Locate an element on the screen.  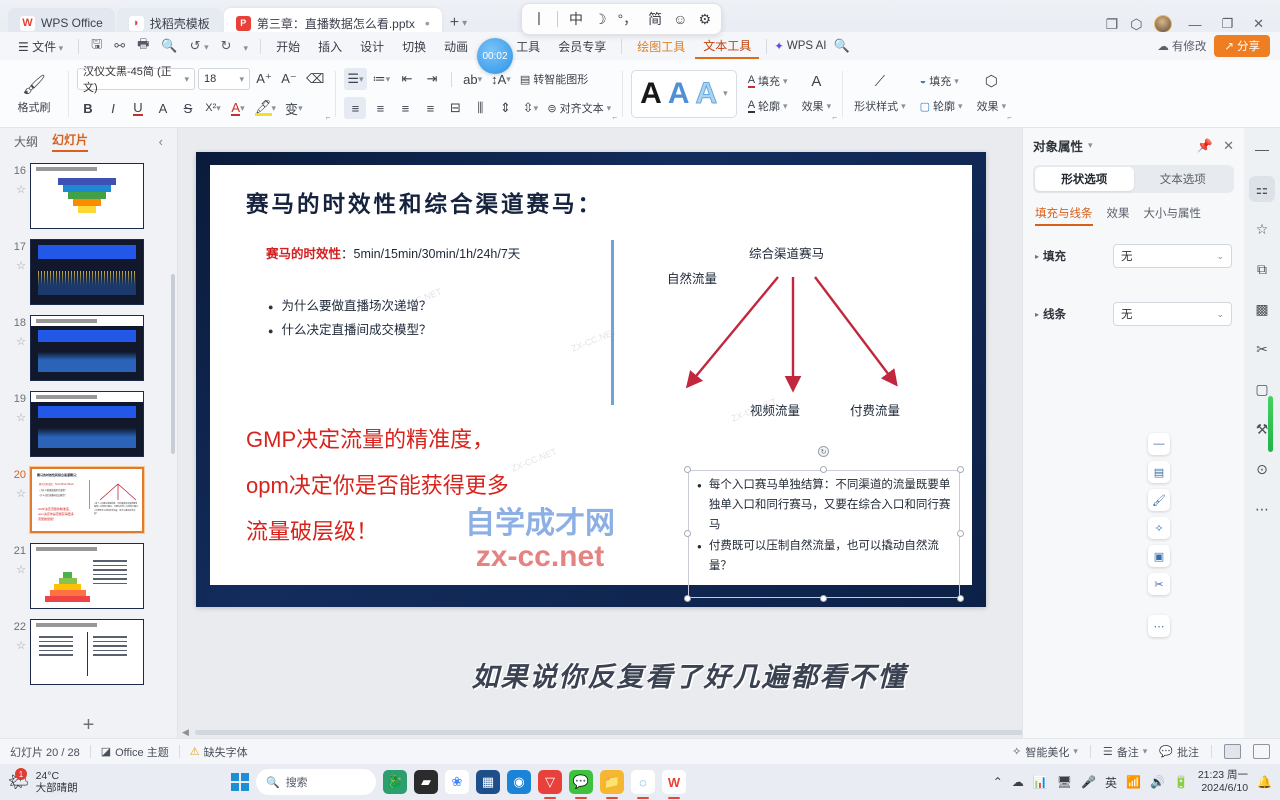
italic-button: I is located at coordinates (113, 108).